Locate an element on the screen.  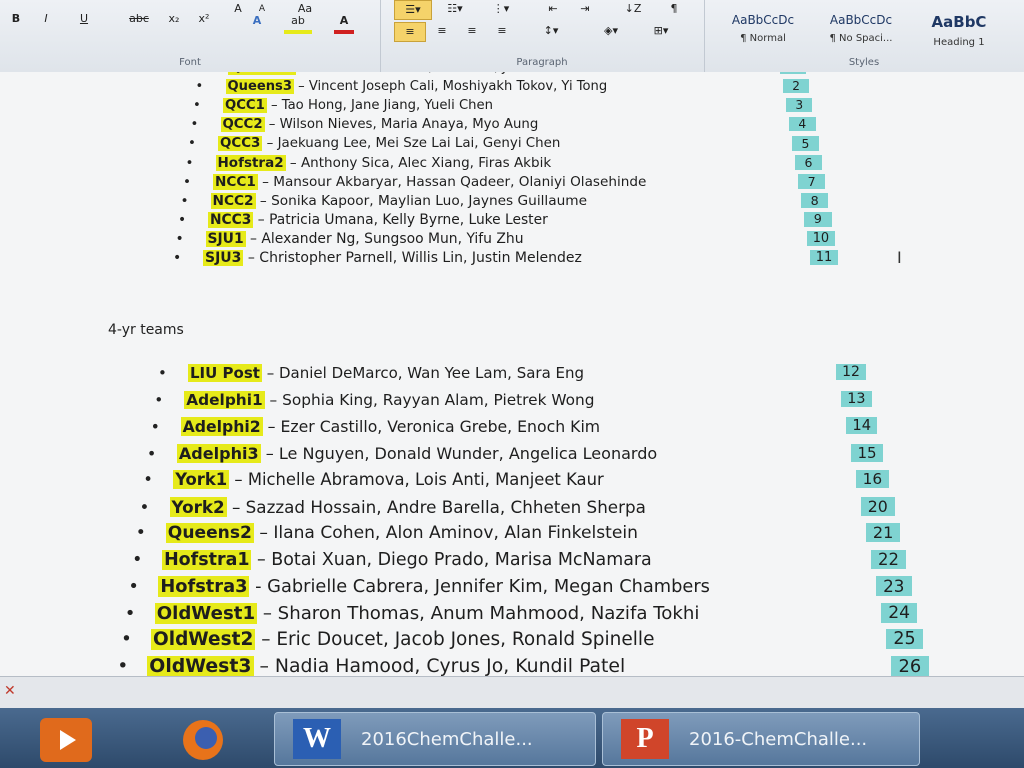
team-name: QCC2 is located at coordinates (242, 124).